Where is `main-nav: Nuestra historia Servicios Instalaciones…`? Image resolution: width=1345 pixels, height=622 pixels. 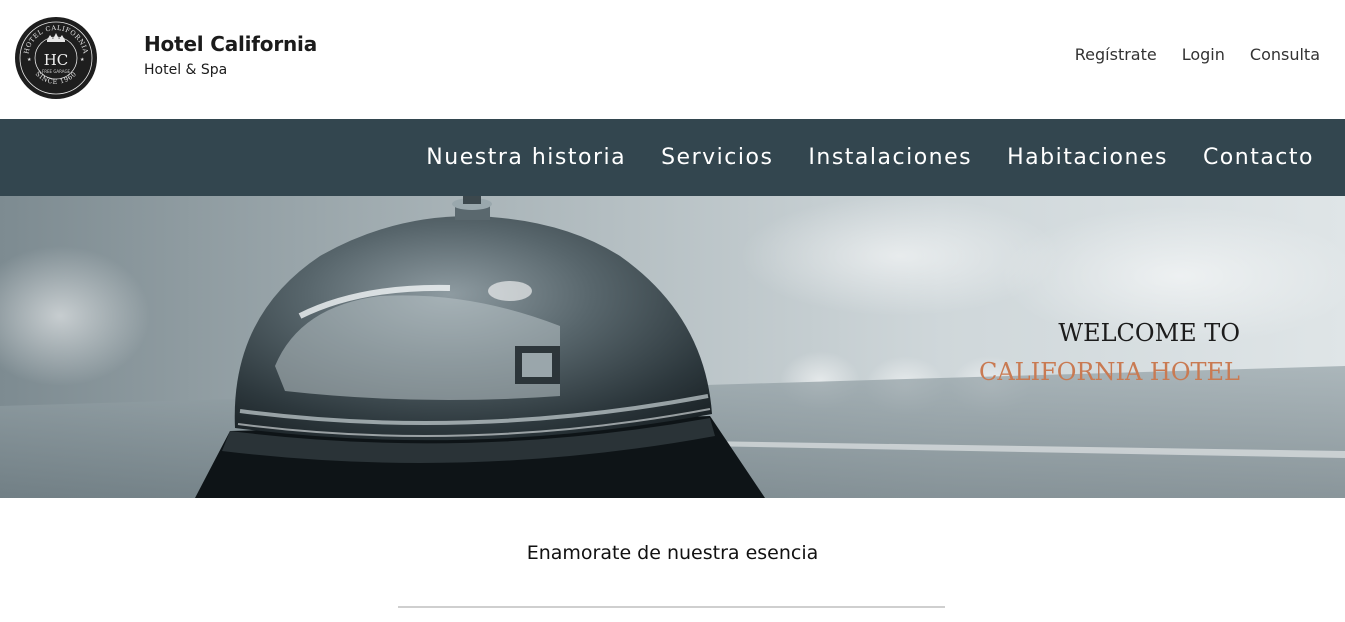
main-nav: Nuestra historia Servicios Instalaciones… is located at coordinates (672, 157).